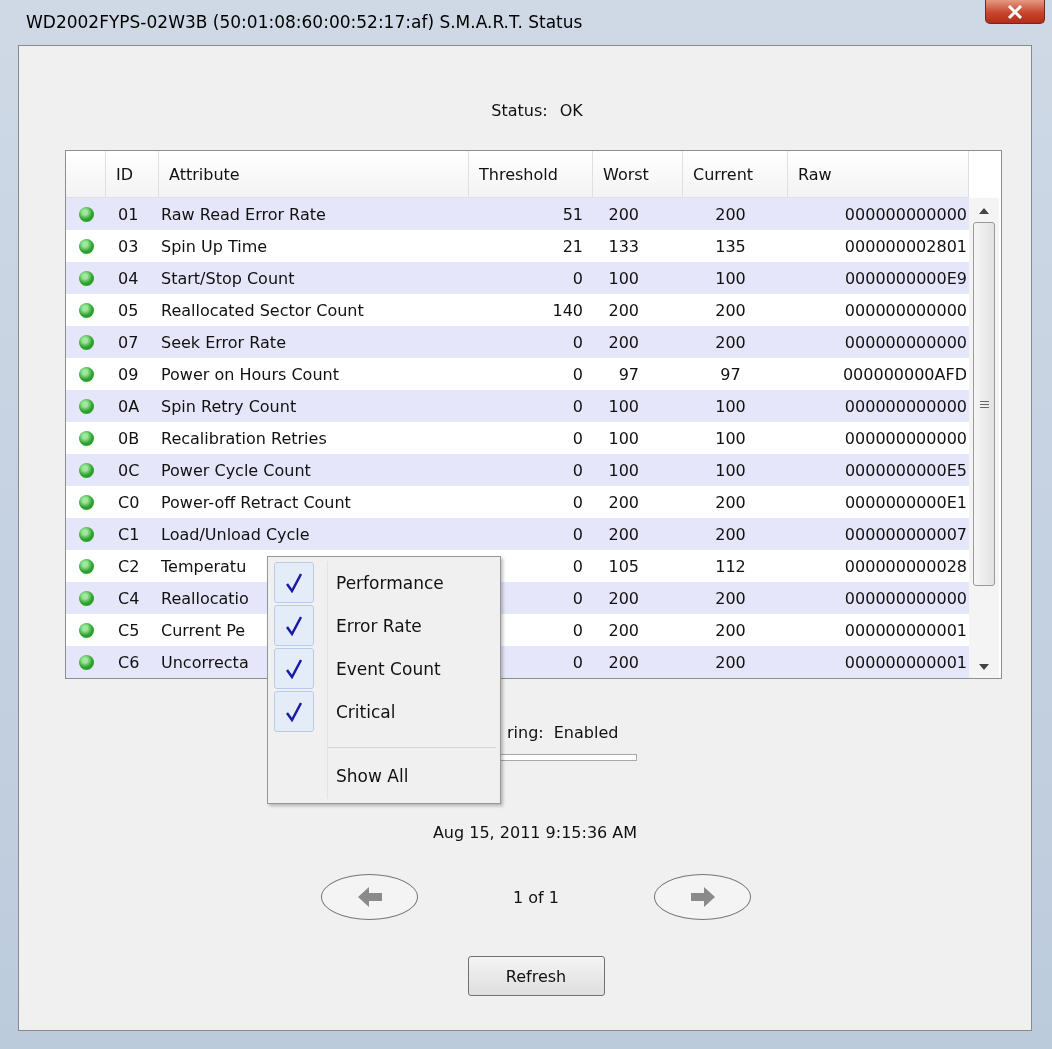 The height and width of the screenshot is (1049, 1052). What do you see at coordinates (384, 625) in the screenshot?
I see `menu-item: Error Rate` at bounding box center [384, 625].